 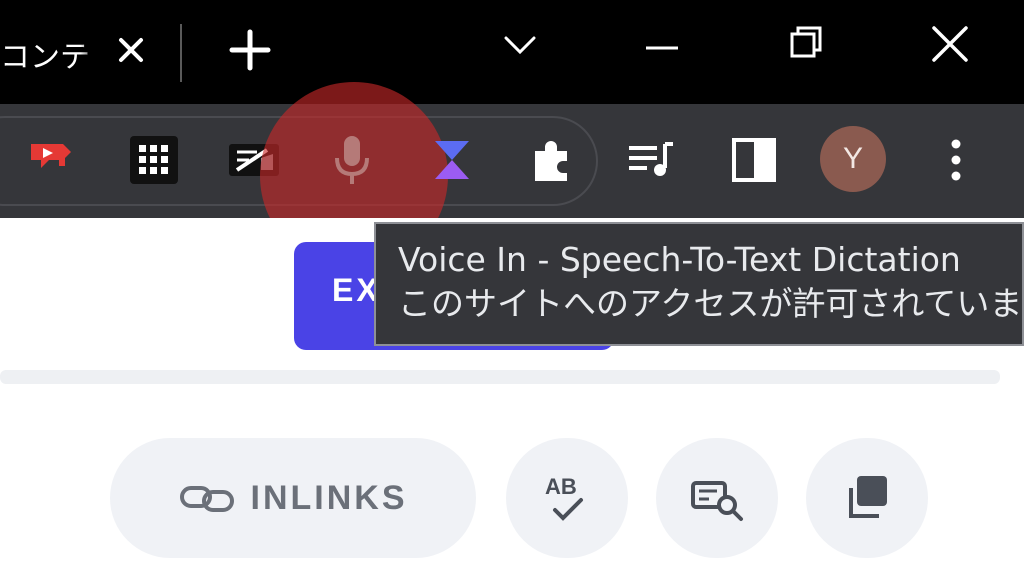 I want to click on spellcheck-button: AB, so click(x=567, y=498).